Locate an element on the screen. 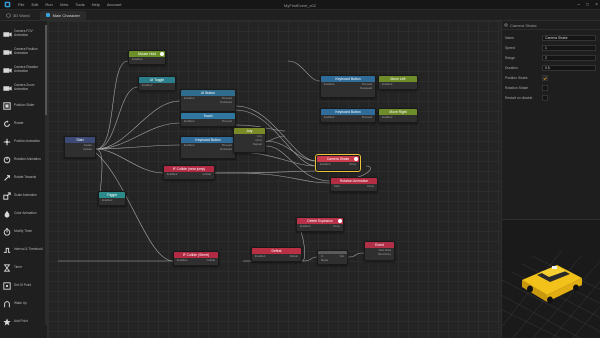 This screenshot has width=600, height=338. prop-range-input: 2 is located at coordinates (569, 58).